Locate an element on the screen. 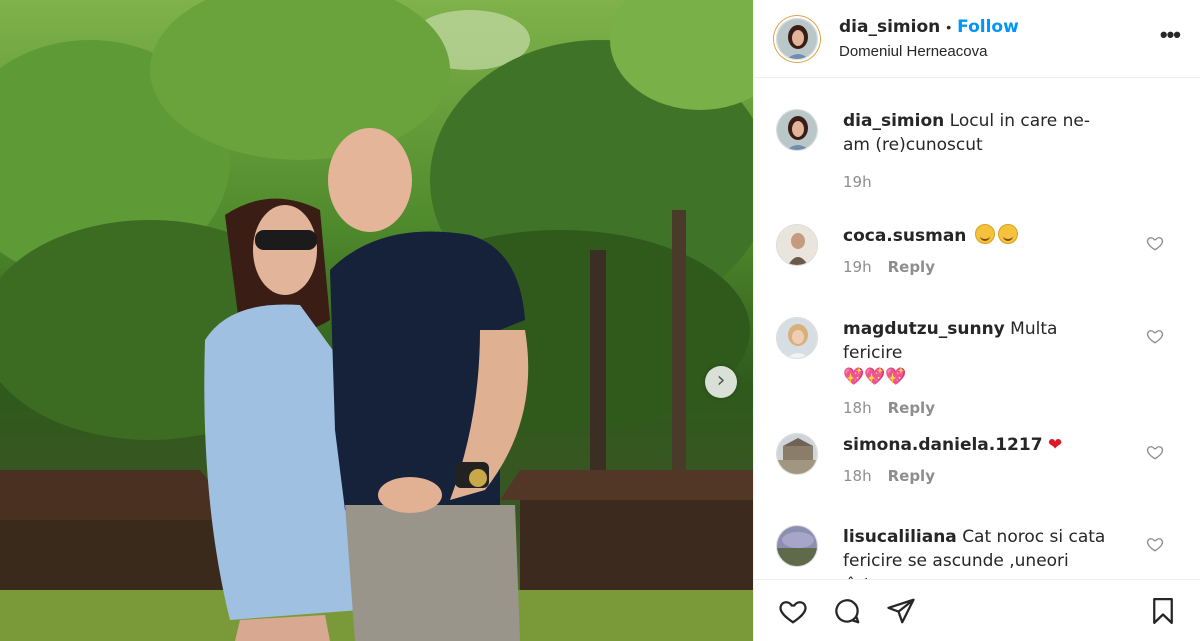 Image resolution: width=1200 pixels, height=641 pixels. post-location: Domeniul Herneacova is located at coordinates (999, 51).